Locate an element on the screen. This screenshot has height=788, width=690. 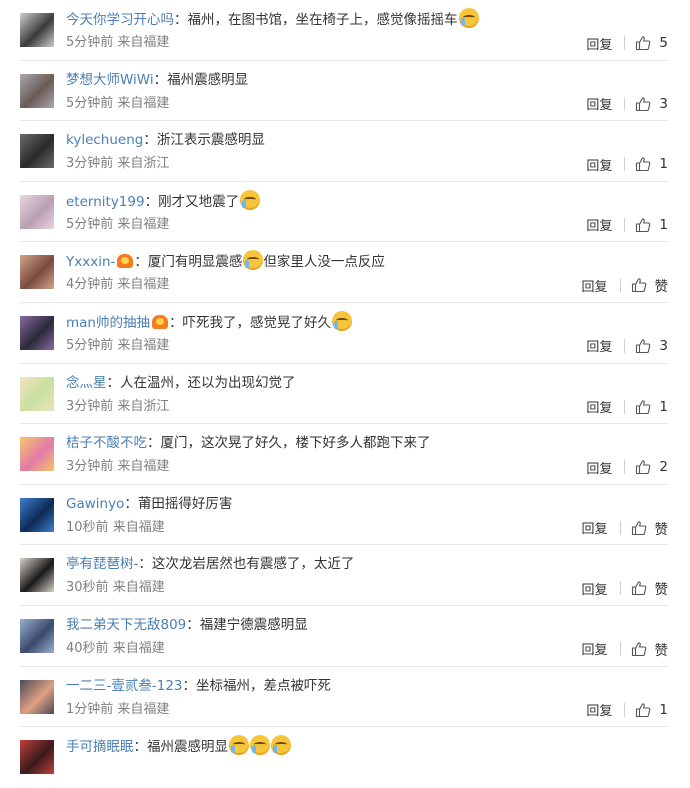
comment-actions: 回复 2 is located at coordinates (627, 467).